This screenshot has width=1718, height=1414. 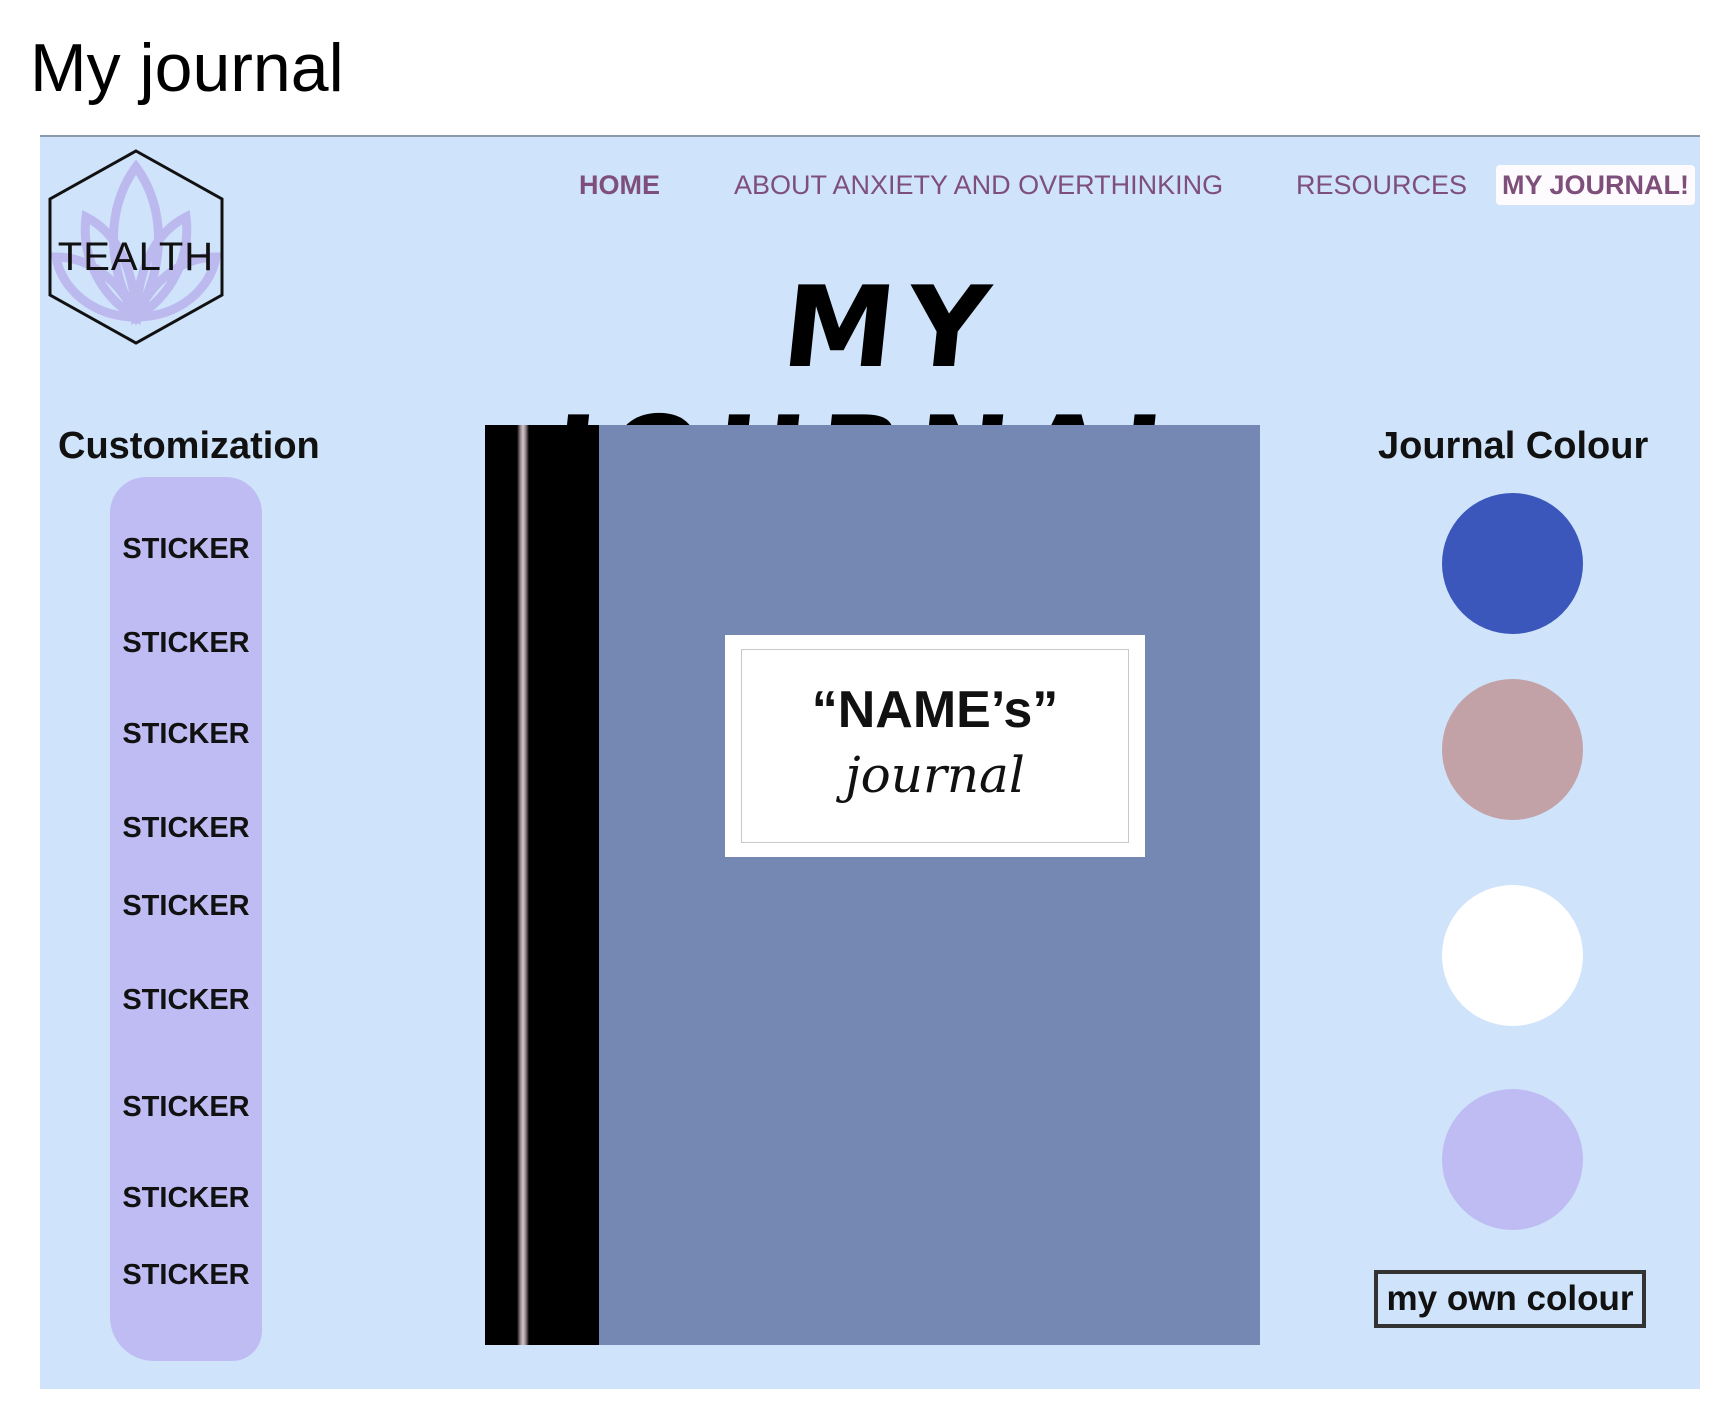 What do you see at coordinates (1381, 185) in the screenshot?
I see `nav-resources: RESOURCES` at bounding box center [1381, 185].